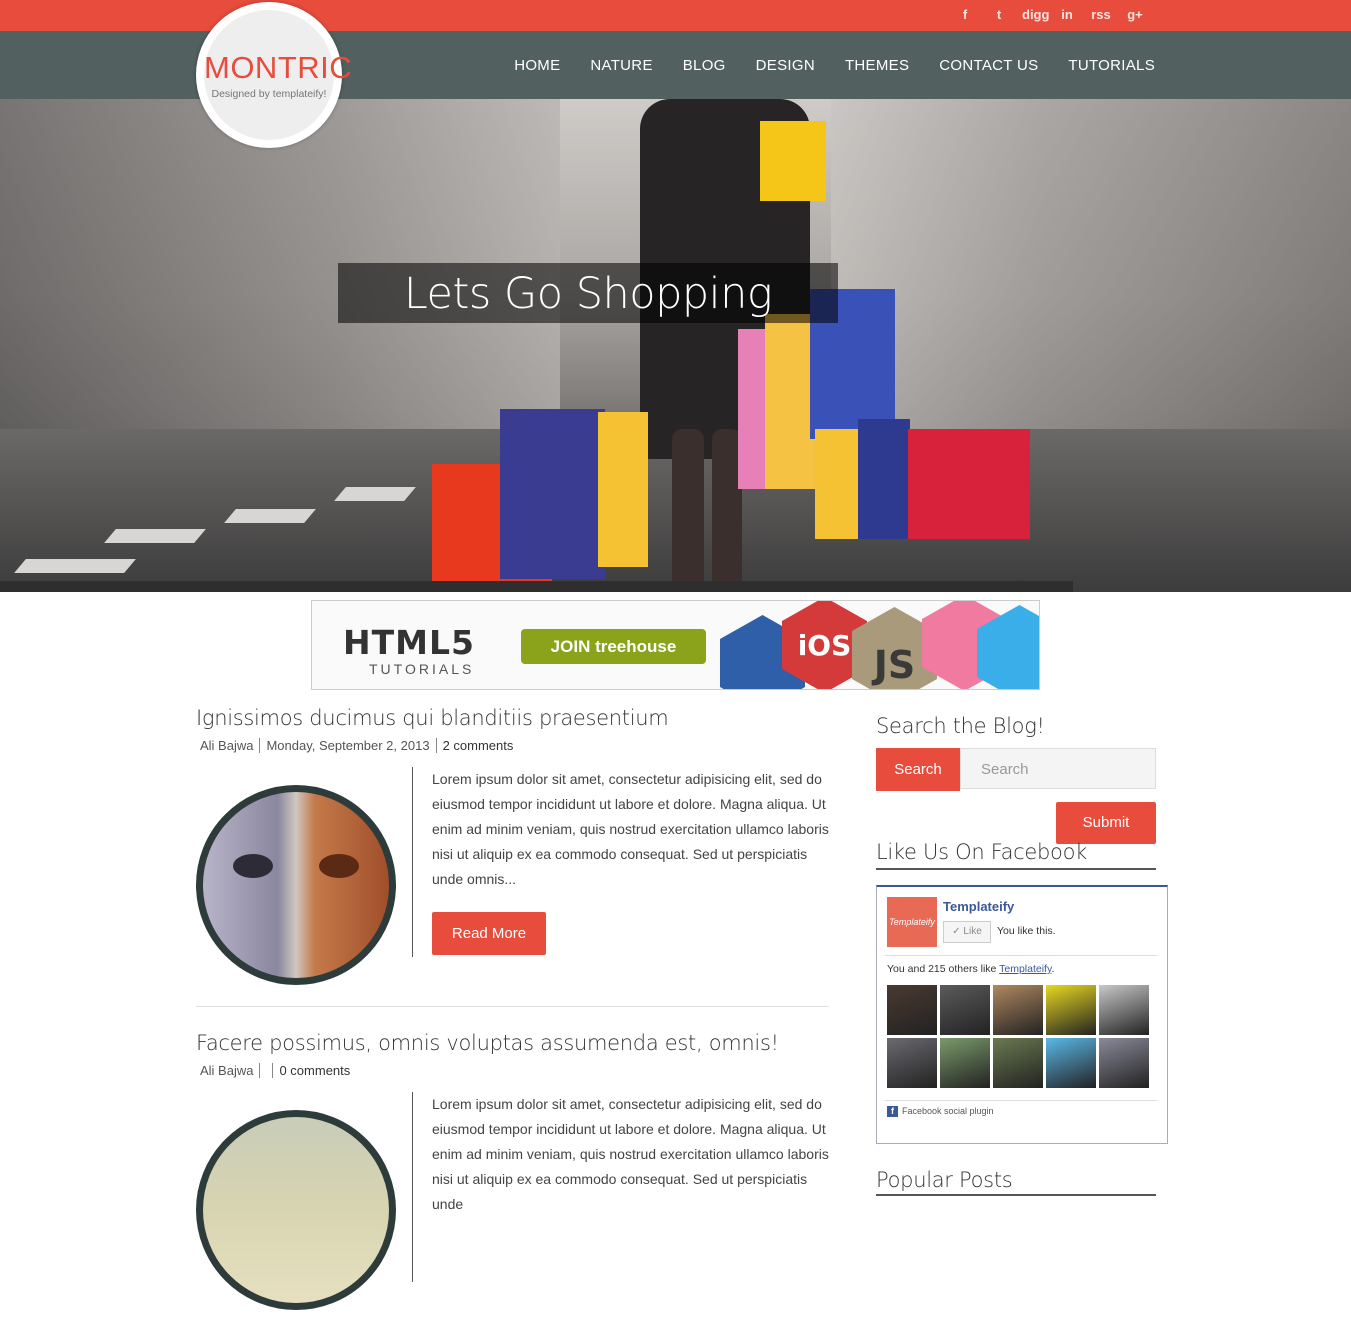 This screenshot has width=1351, height=1322. I want to click on twitter-icon: t, so click(999, 15).